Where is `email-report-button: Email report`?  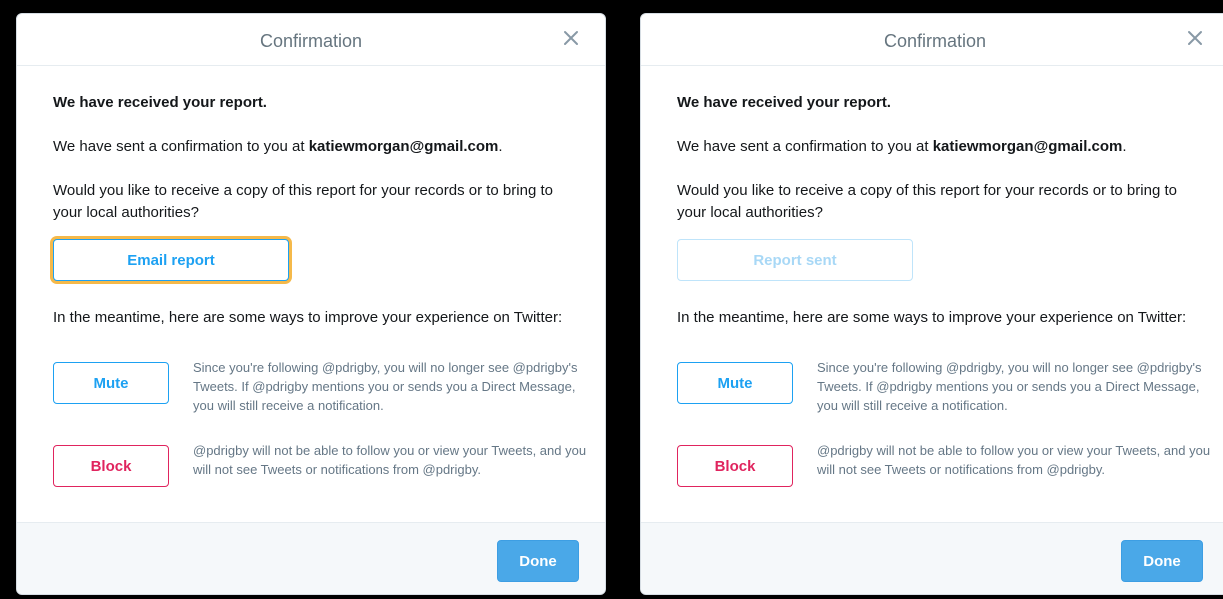
email-report-button: Email report is located at coordinates (171, 260).